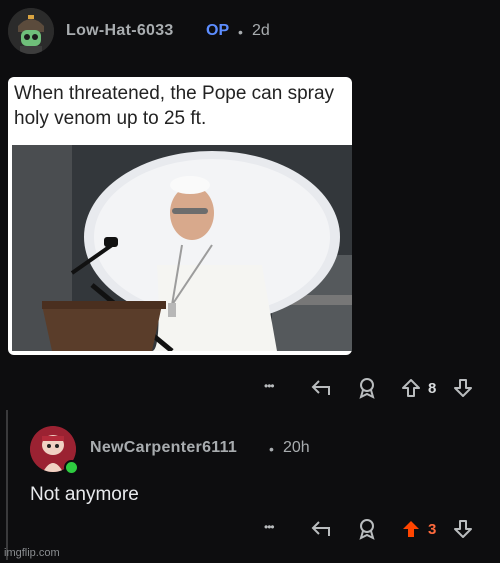 This screenshot has width=500, height=563. I want to click on op-timestamp: 2d, so click(261, 30).